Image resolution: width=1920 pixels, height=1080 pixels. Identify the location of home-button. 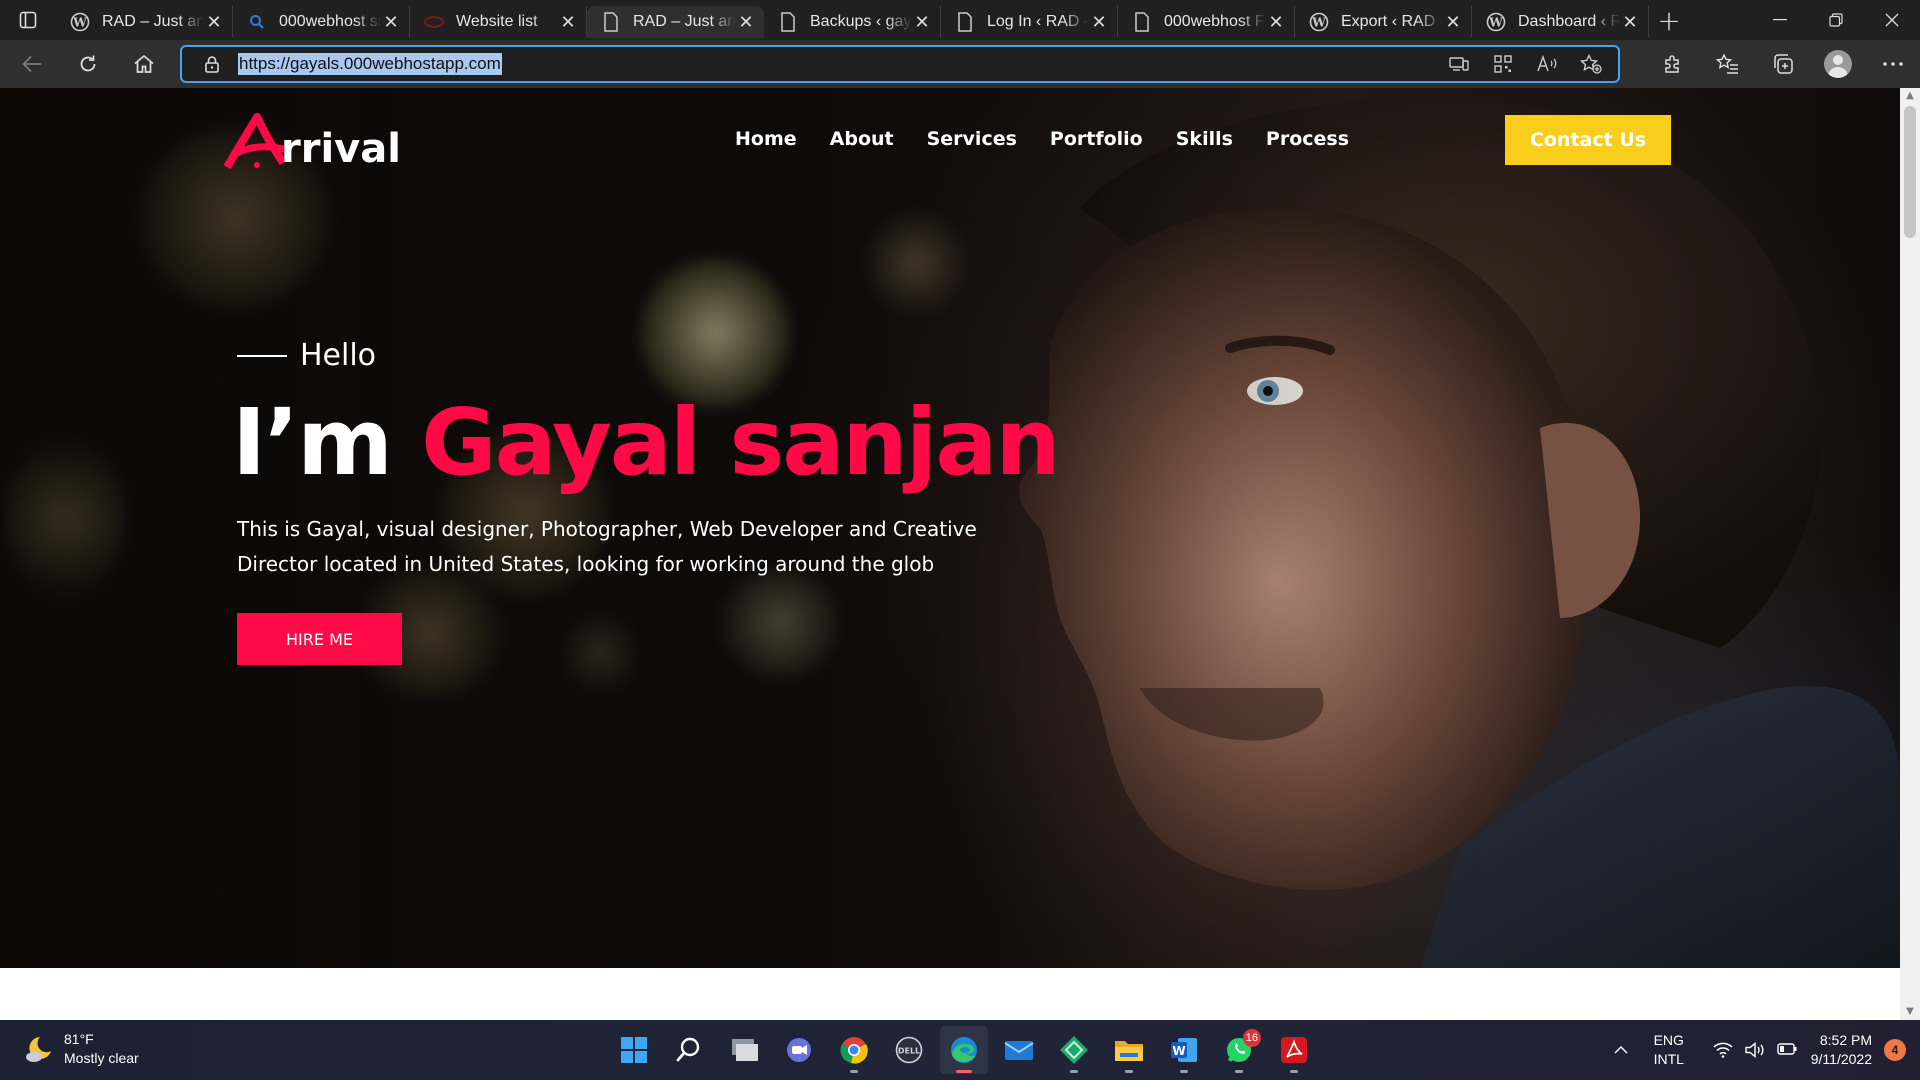
(144, 64).